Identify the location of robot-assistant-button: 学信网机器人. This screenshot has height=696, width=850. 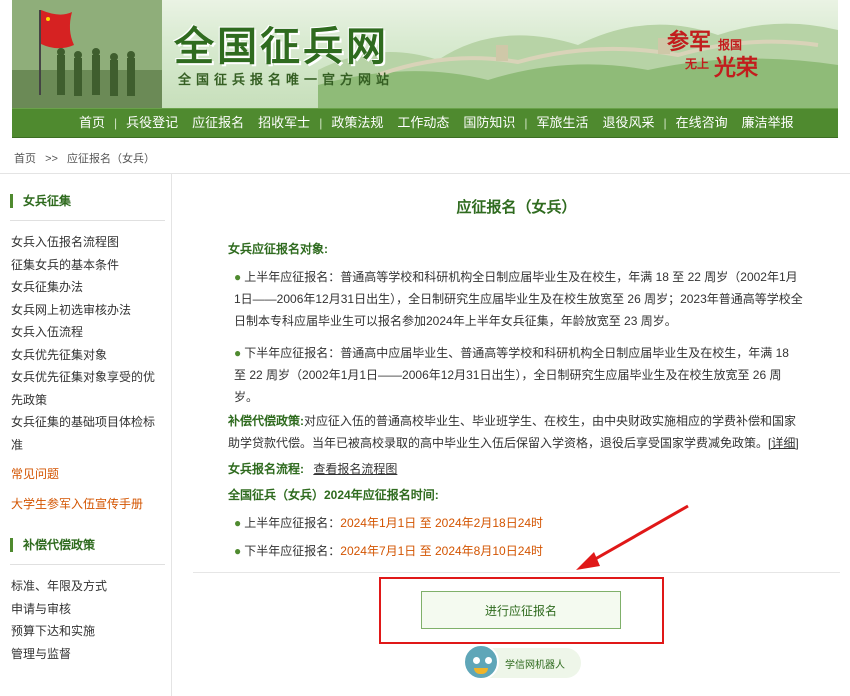
(522, 662).